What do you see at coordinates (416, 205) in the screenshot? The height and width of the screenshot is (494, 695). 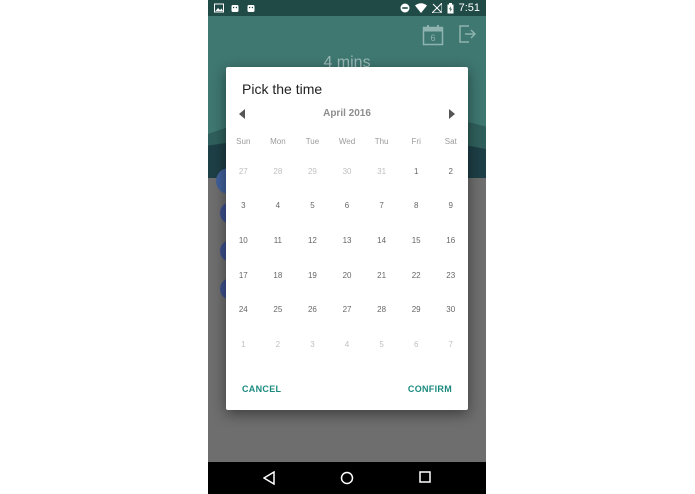 I see `calendar-day: 8` at bounding box center [416, 205].